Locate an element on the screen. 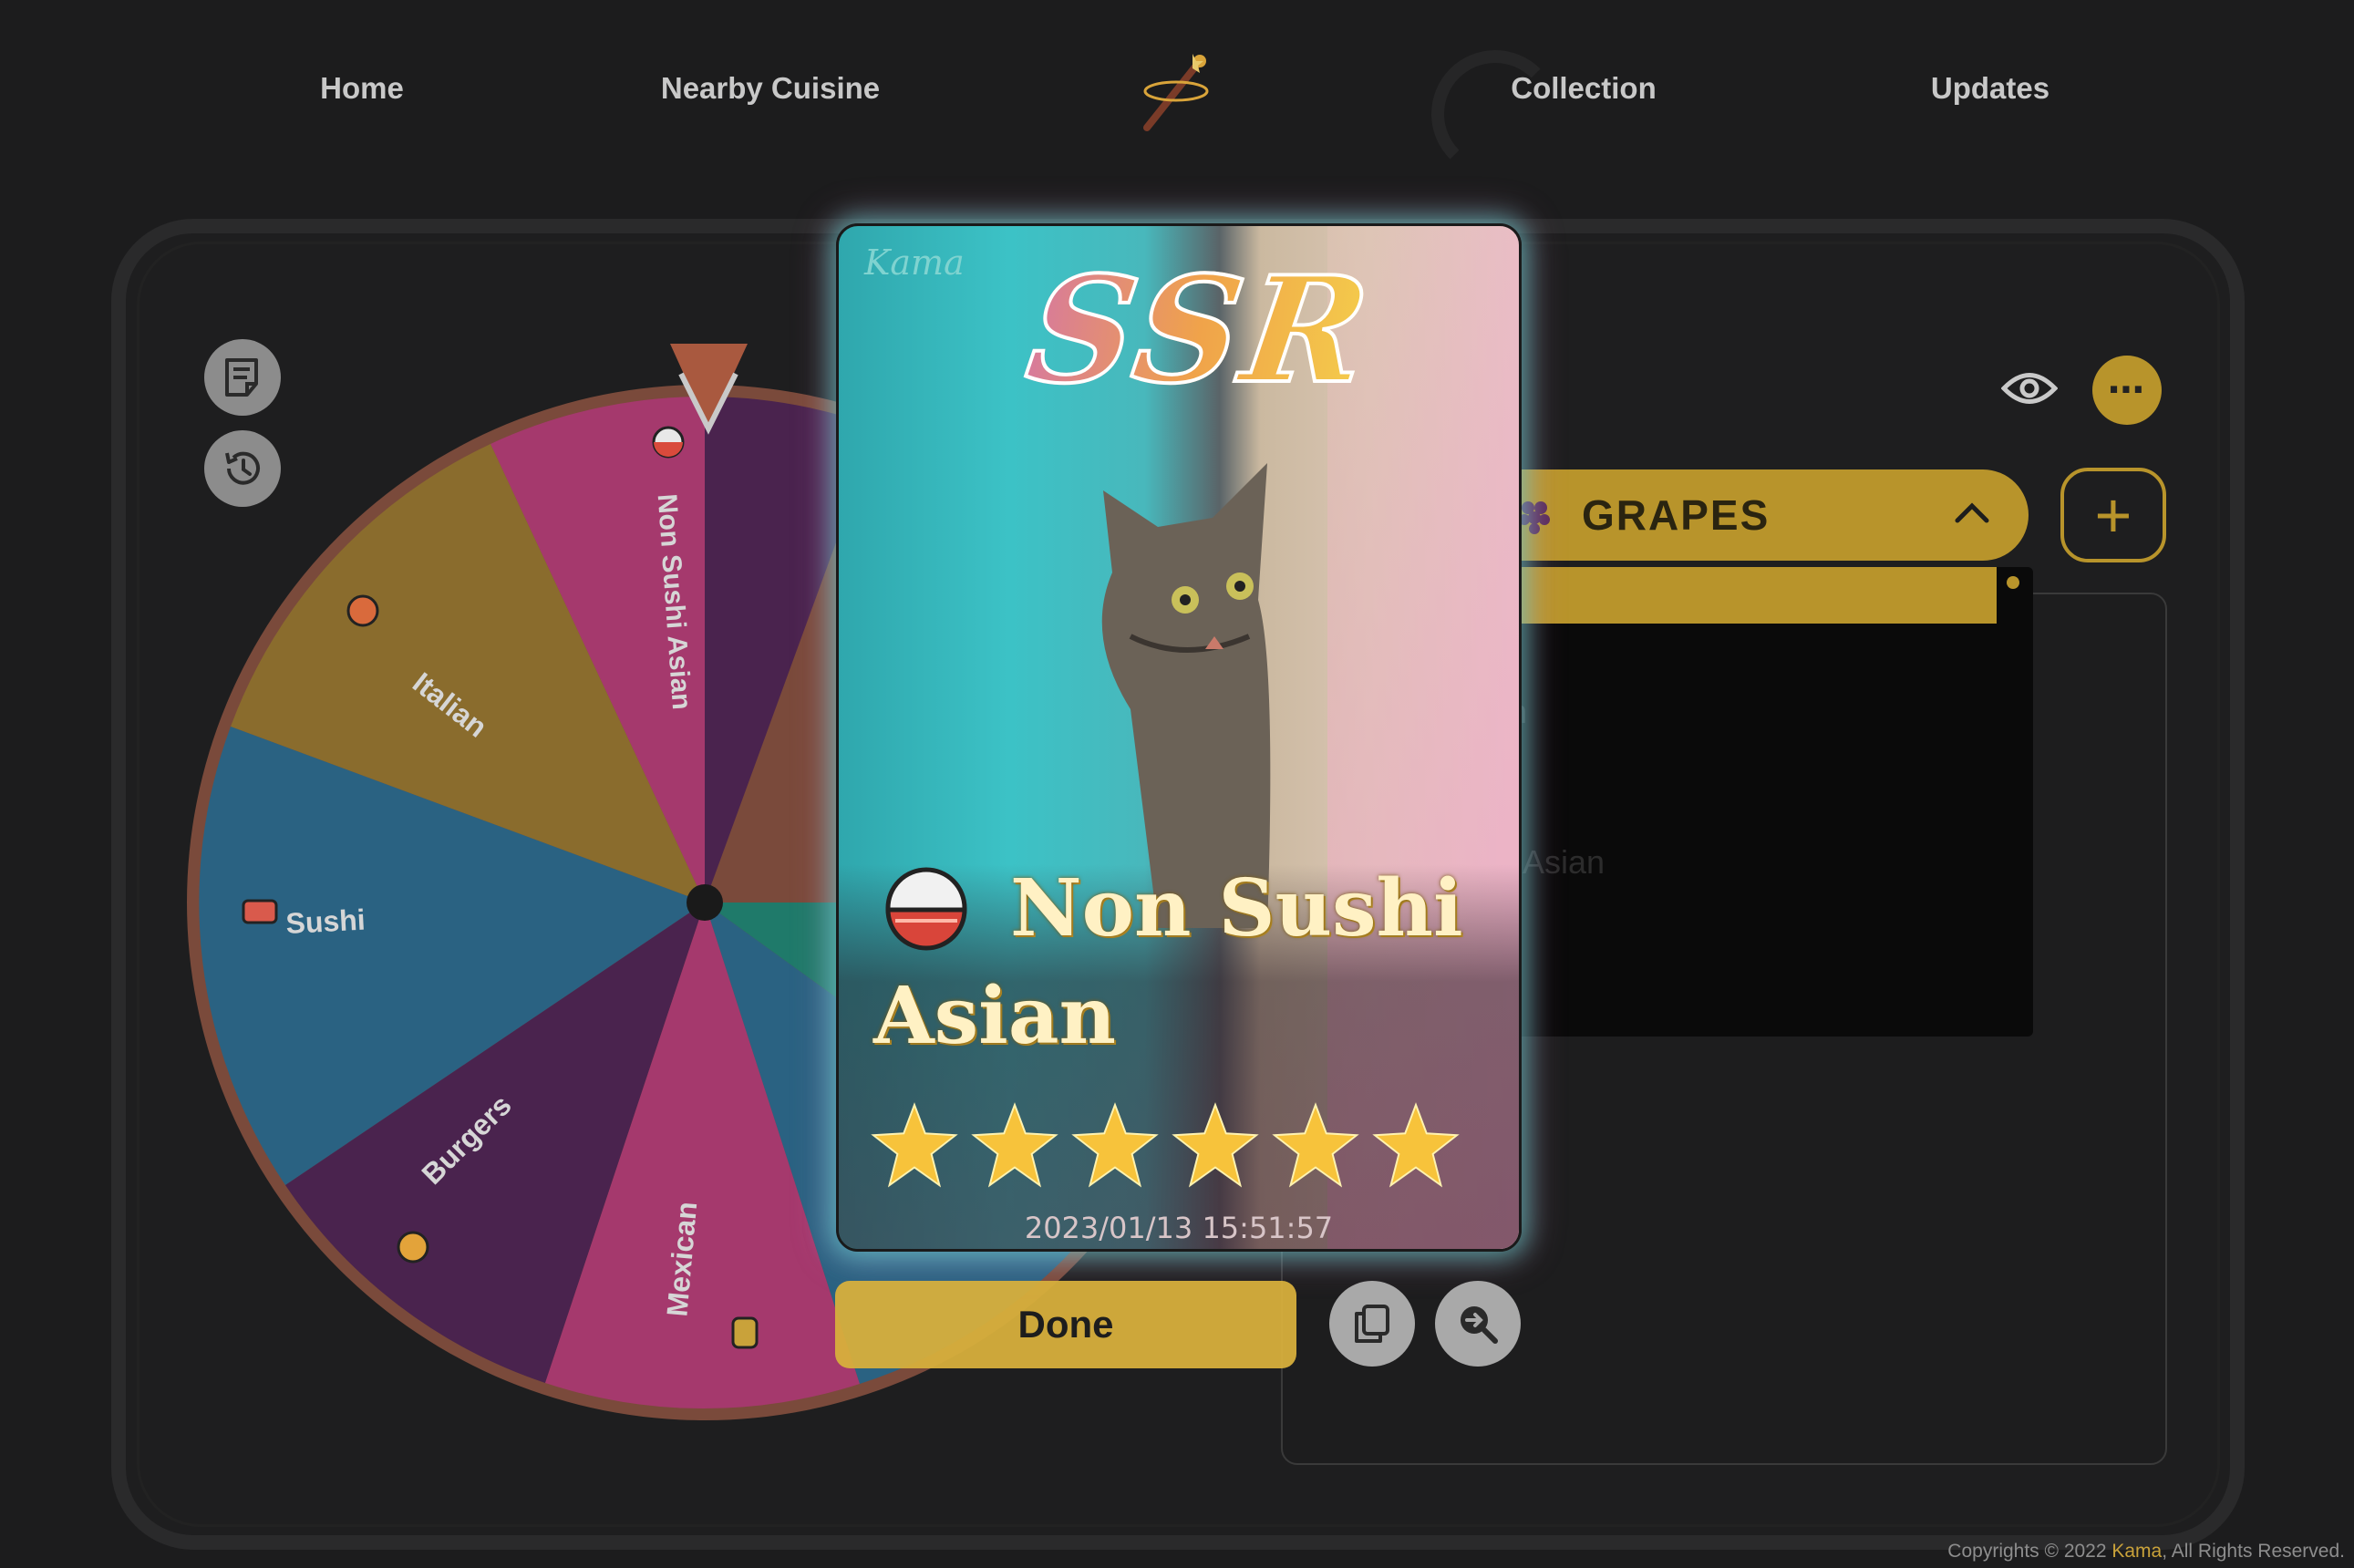 This screenshot has width=2354, height=1568. done-button: Done is located at coordinates (1065, 1324).